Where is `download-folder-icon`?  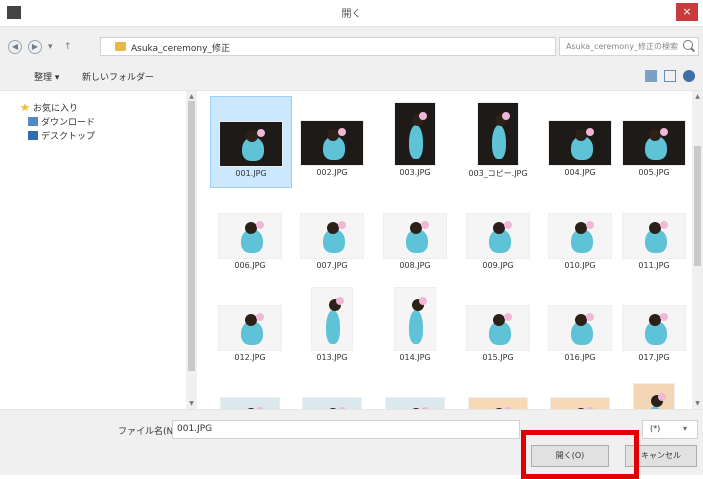
download-folder-icon is located at coordinates (33, 121).